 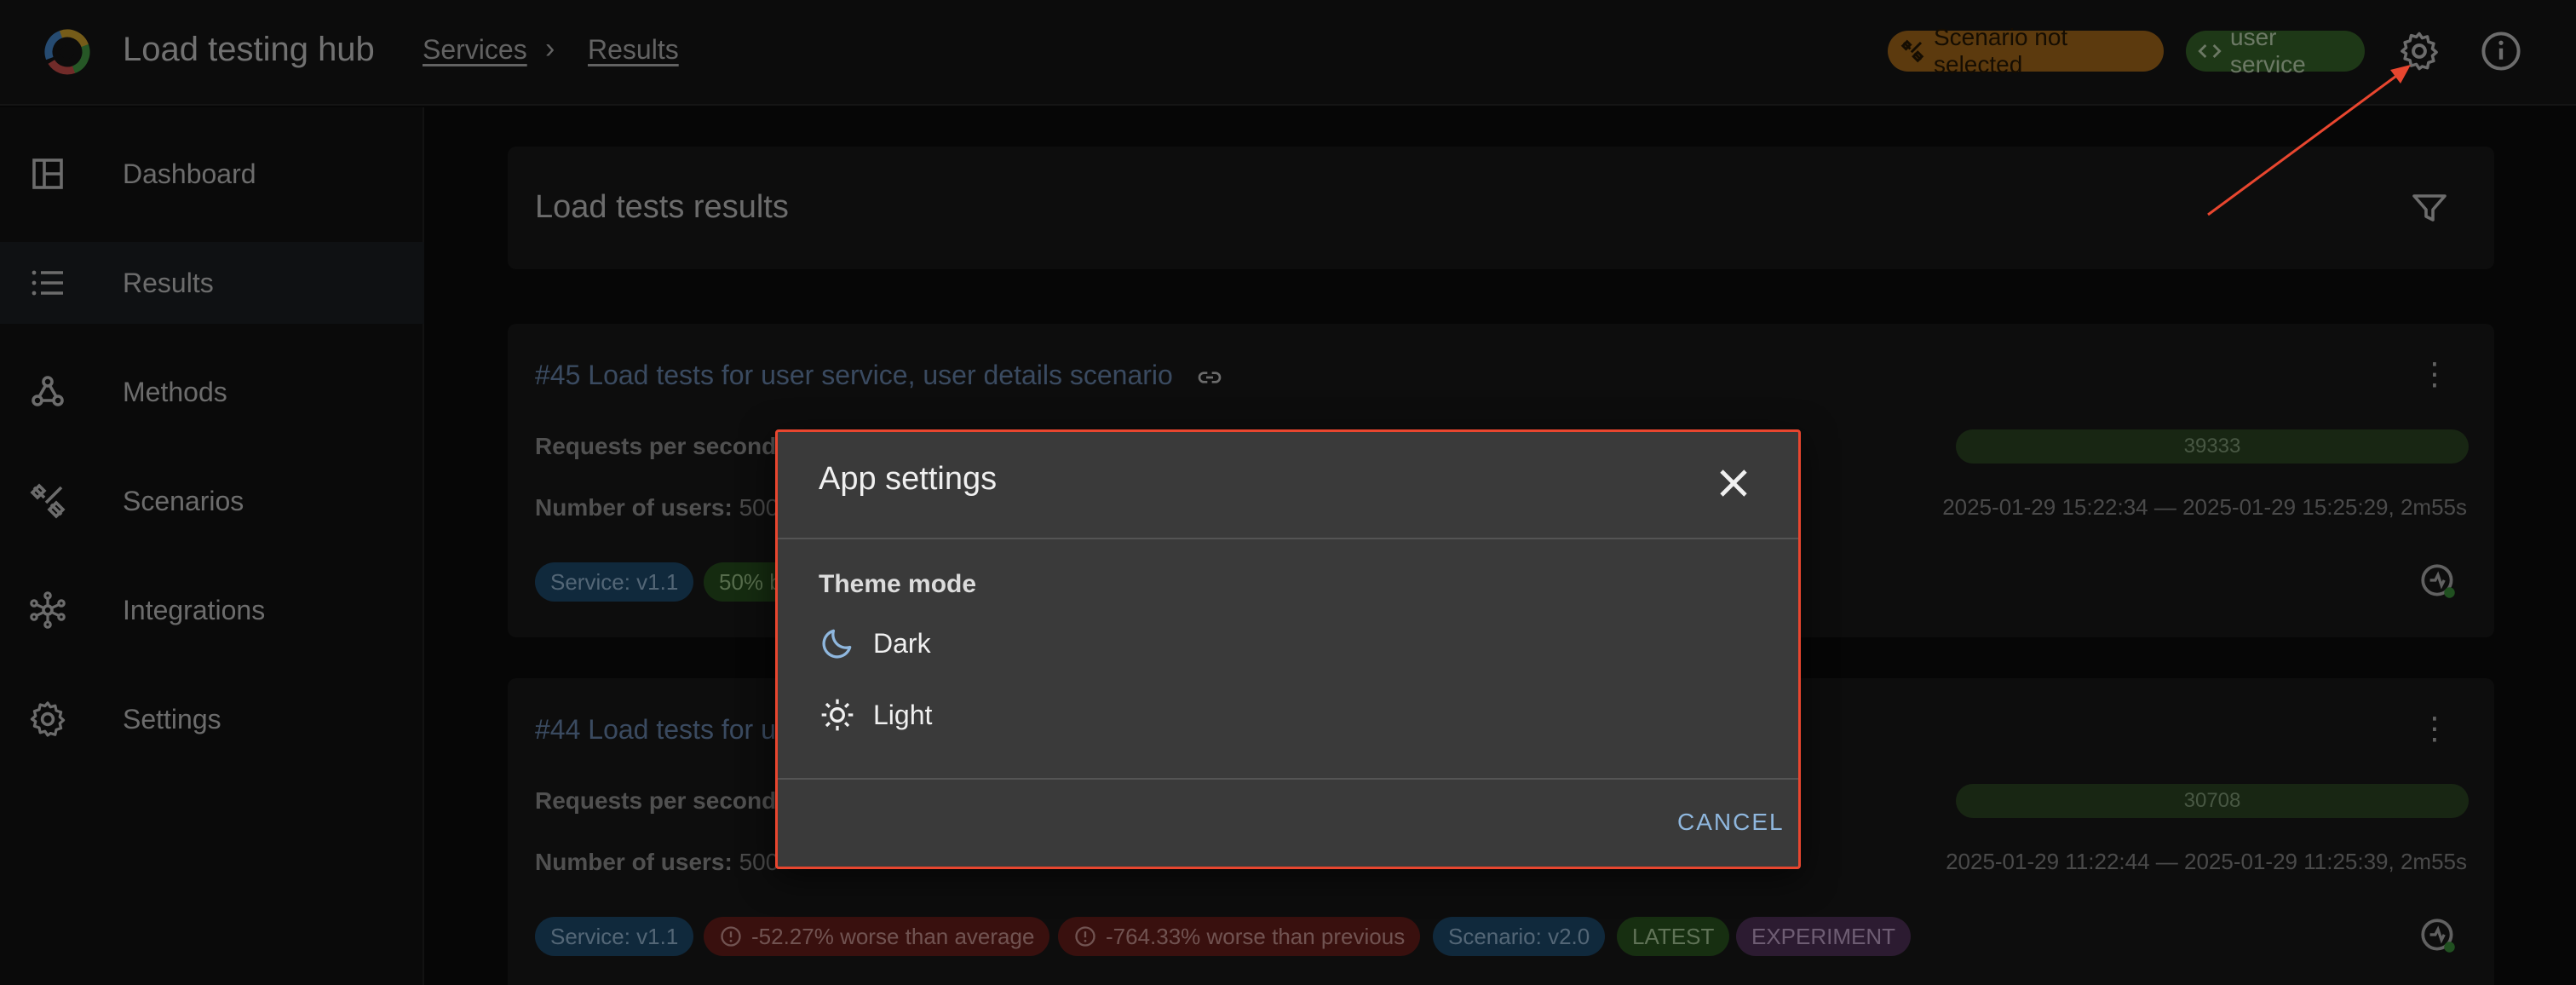 What do you see at coordinates (1734, 483) in the screenshot?
I see `close-icon` at bounding box center [1734, 483].